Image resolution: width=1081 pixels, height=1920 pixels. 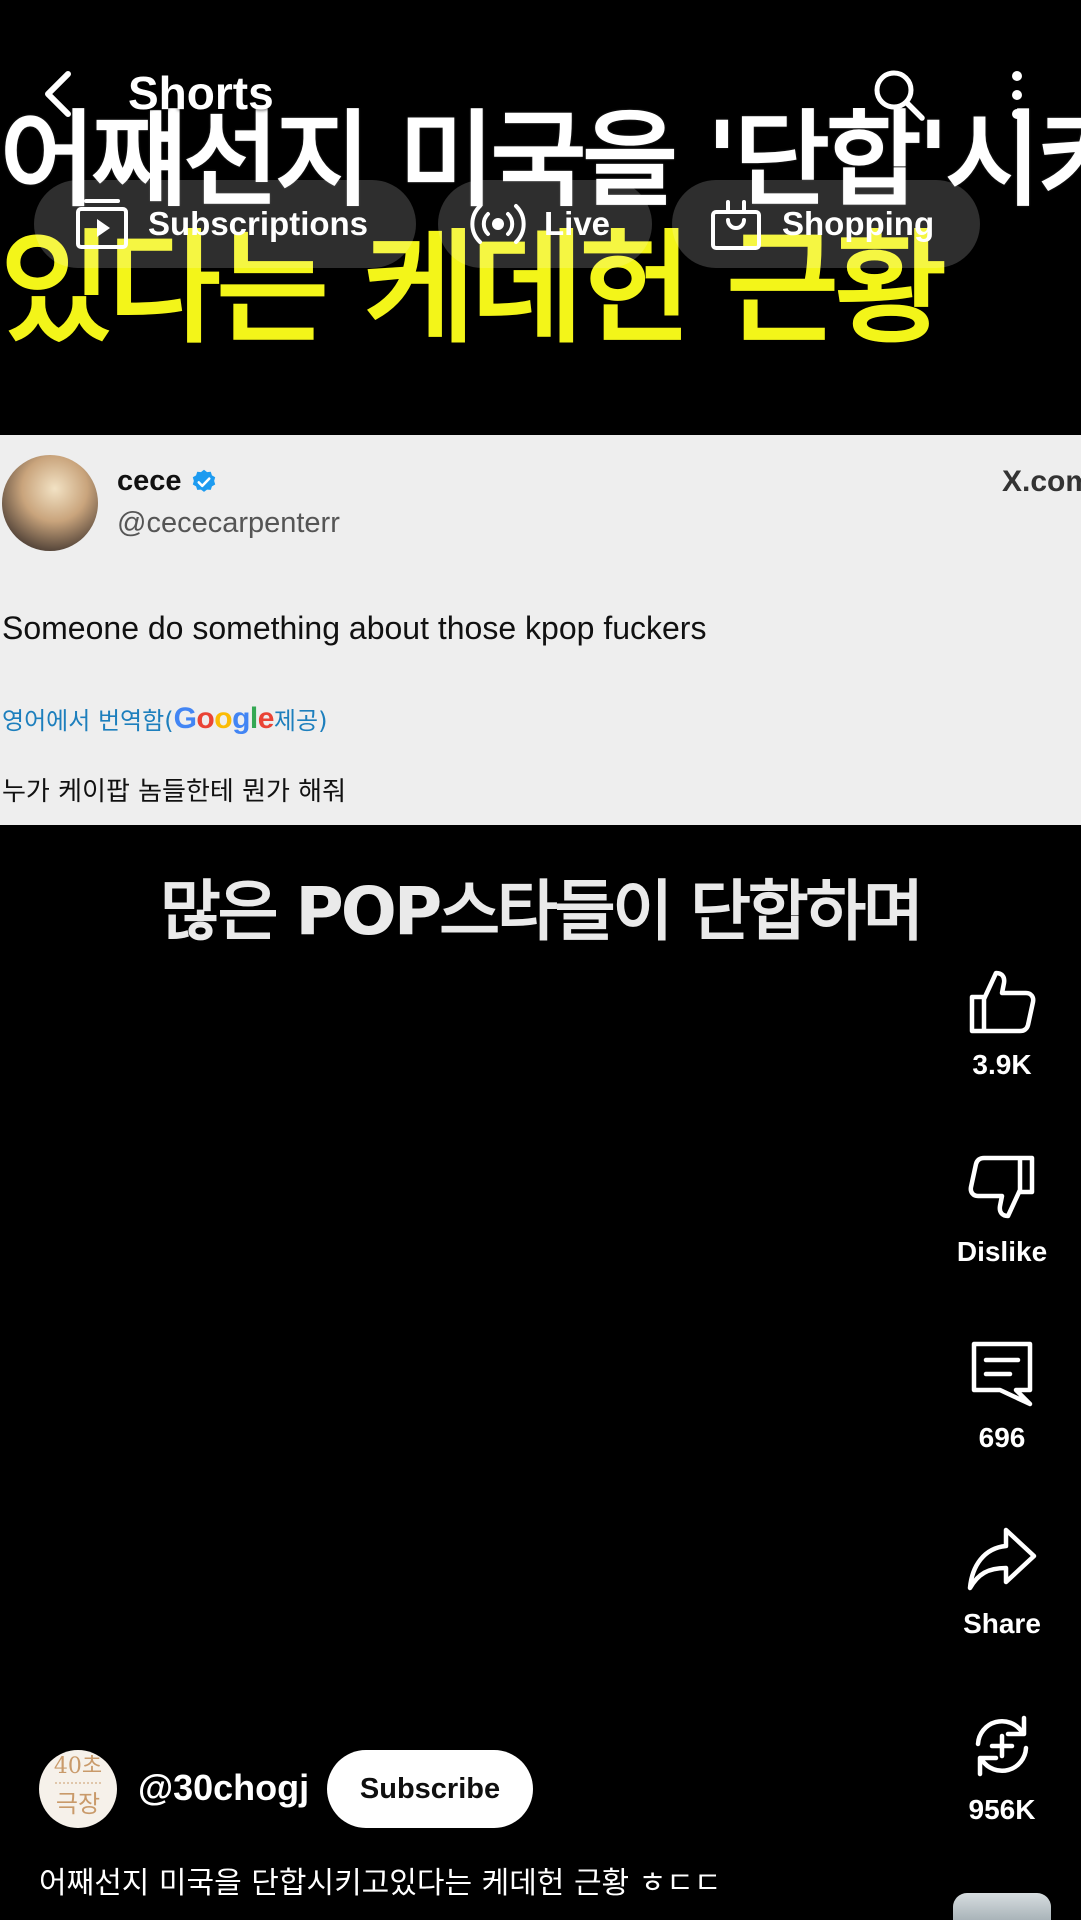 What do you see at coordinates (380, 1880) in the screenshot?
I see `video-title: 어째선지 미국을 단합시키고있다는 케데헌 근황 ㅎㄷㄷ` at bounding box center [380, 1880].